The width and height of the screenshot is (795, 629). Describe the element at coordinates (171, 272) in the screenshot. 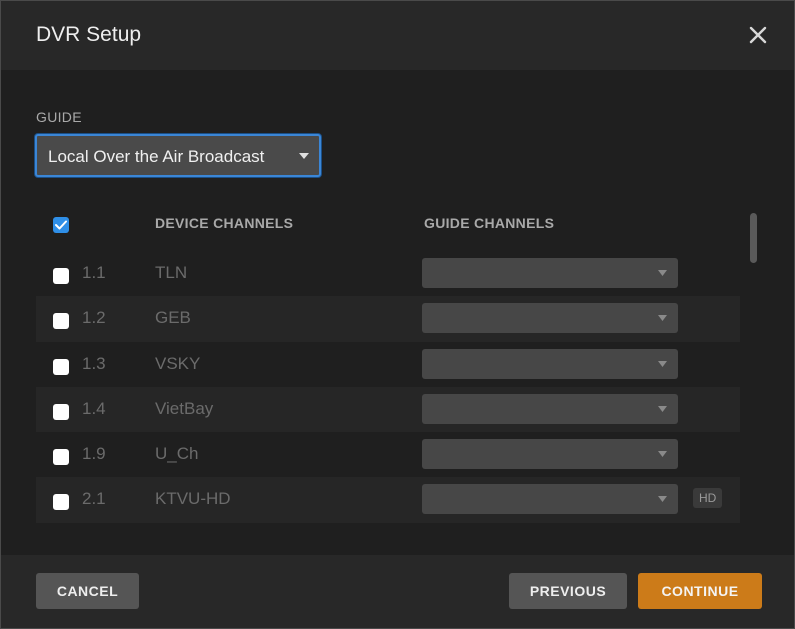

I see `channel-name: TLN` at that location.